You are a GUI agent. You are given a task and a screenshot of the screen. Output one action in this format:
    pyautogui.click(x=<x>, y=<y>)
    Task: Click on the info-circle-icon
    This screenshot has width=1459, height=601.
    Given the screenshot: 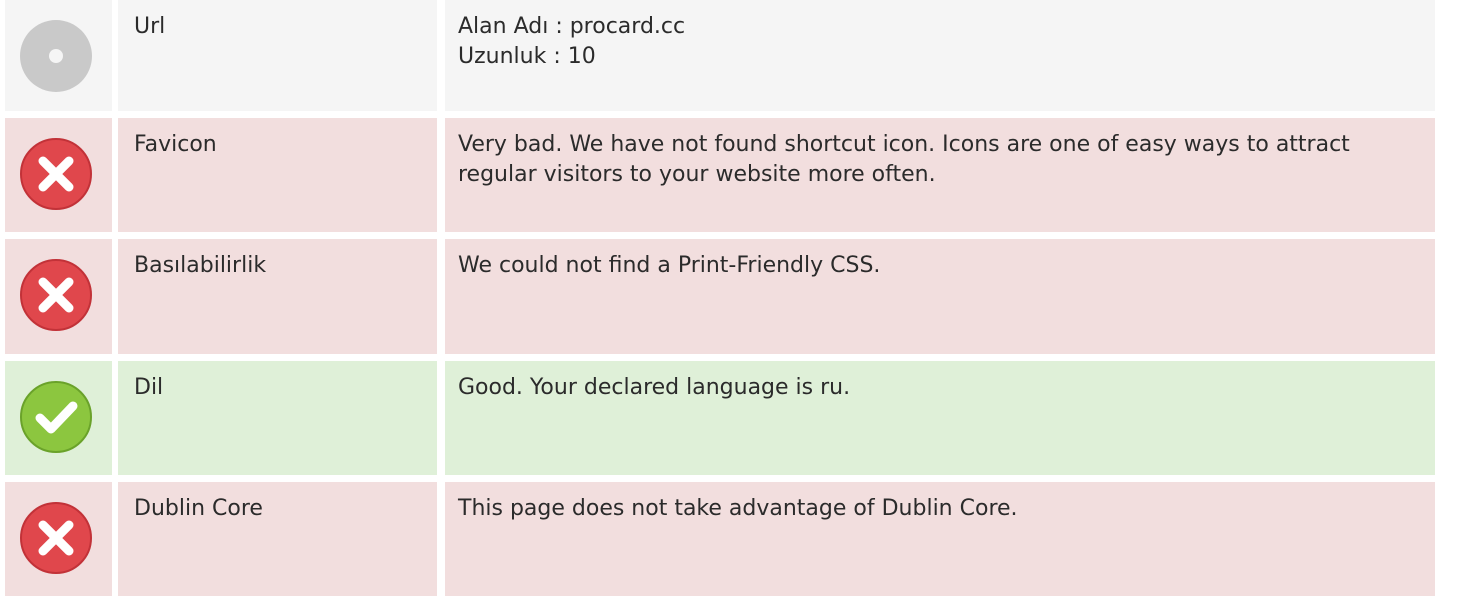 What is the action you would take?
    pyautogui.click(x=56, y=56)
    